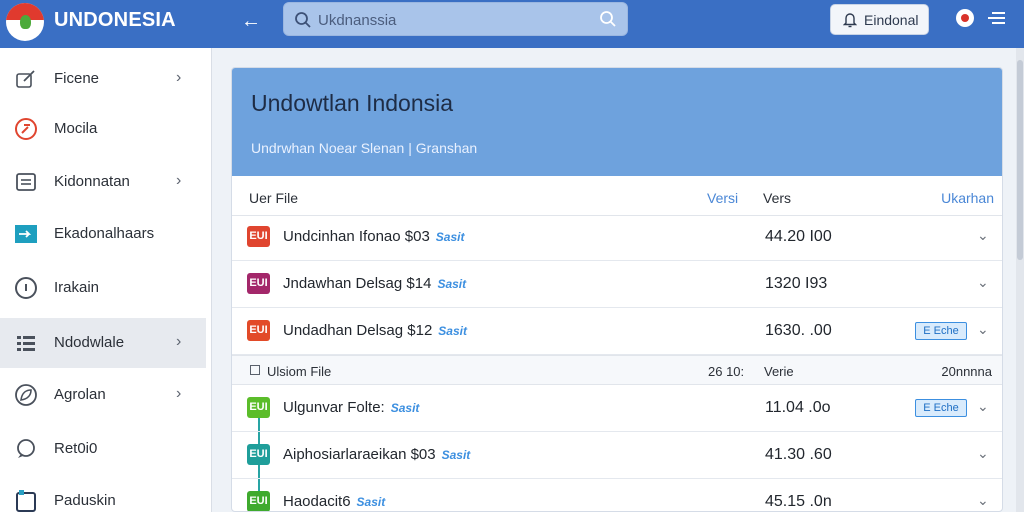 This screenshot has height=512, width=1024. I want to click on sidebar-item-irakain: Irakain, so click(103, 288).